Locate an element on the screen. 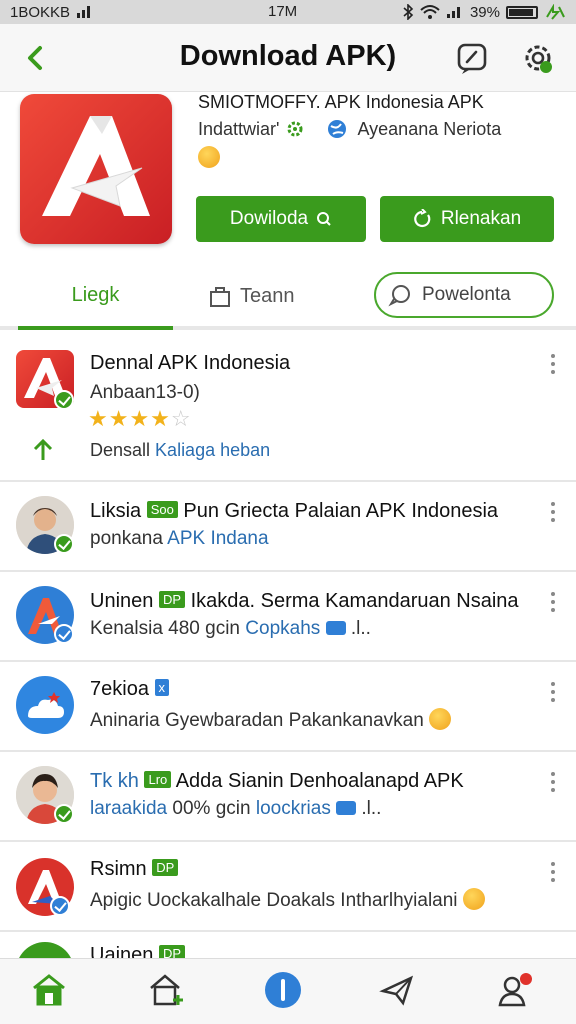  item-sub: Aninaria Gyewbaradan Pakankanavkan is located at coordinates (257, 720).